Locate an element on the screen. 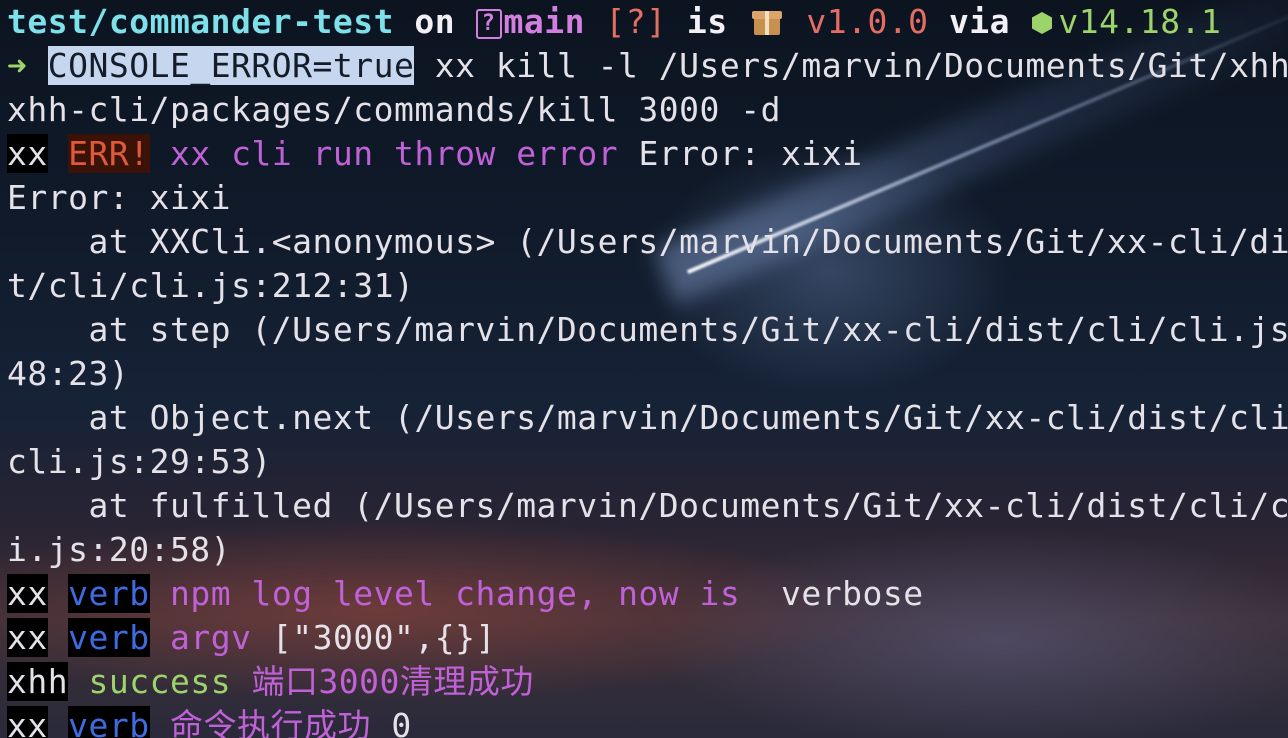 This screenshot has width=1288, height=738. package-icon is located at coordinates (766, 23).